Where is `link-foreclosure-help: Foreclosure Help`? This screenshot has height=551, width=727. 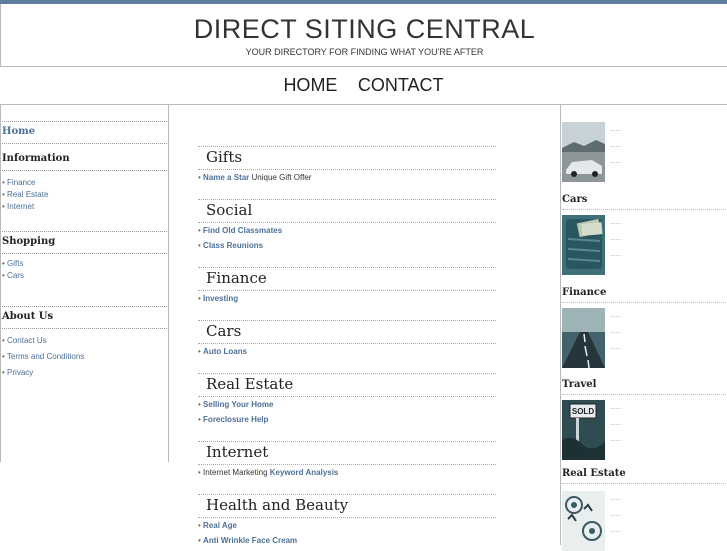 link-foreclosure-help: Foreclosure Help is located at coordinates (235, 419).